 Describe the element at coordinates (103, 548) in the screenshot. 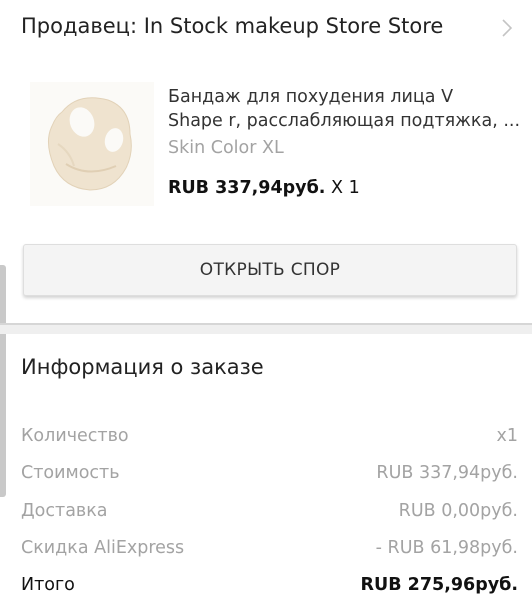

I see `info-label: Скидка AliExpress` at that location.